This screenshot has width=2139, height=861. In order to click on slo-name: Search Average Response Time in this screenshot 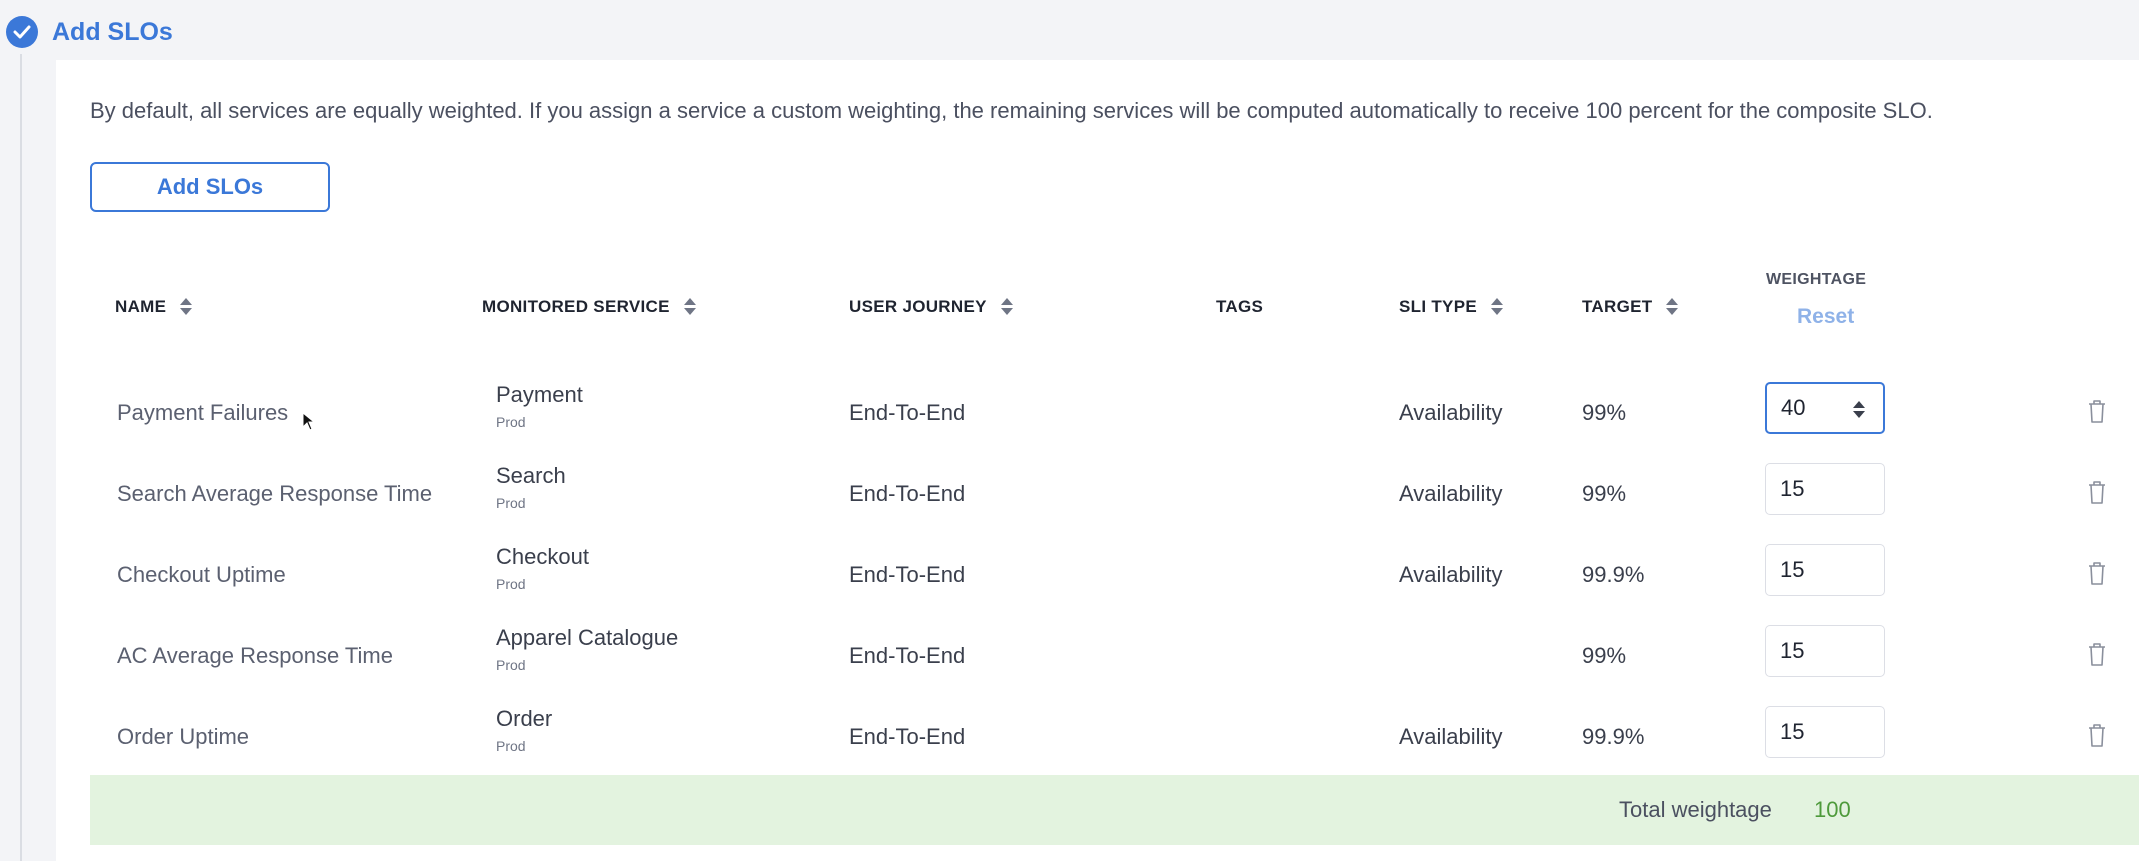, I will do `click(275, 493)`.